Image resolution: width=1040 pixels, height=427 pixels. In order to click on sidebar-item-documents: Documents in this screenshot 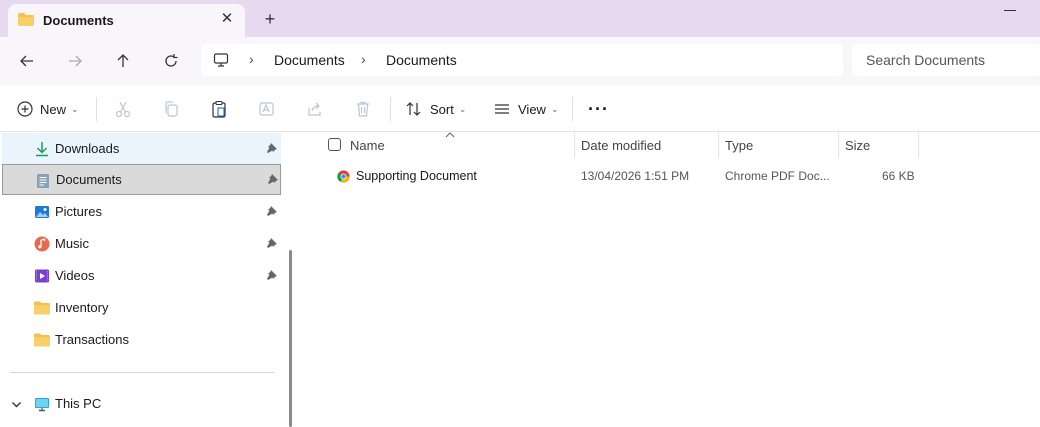, I will do `click(141, 179)`.